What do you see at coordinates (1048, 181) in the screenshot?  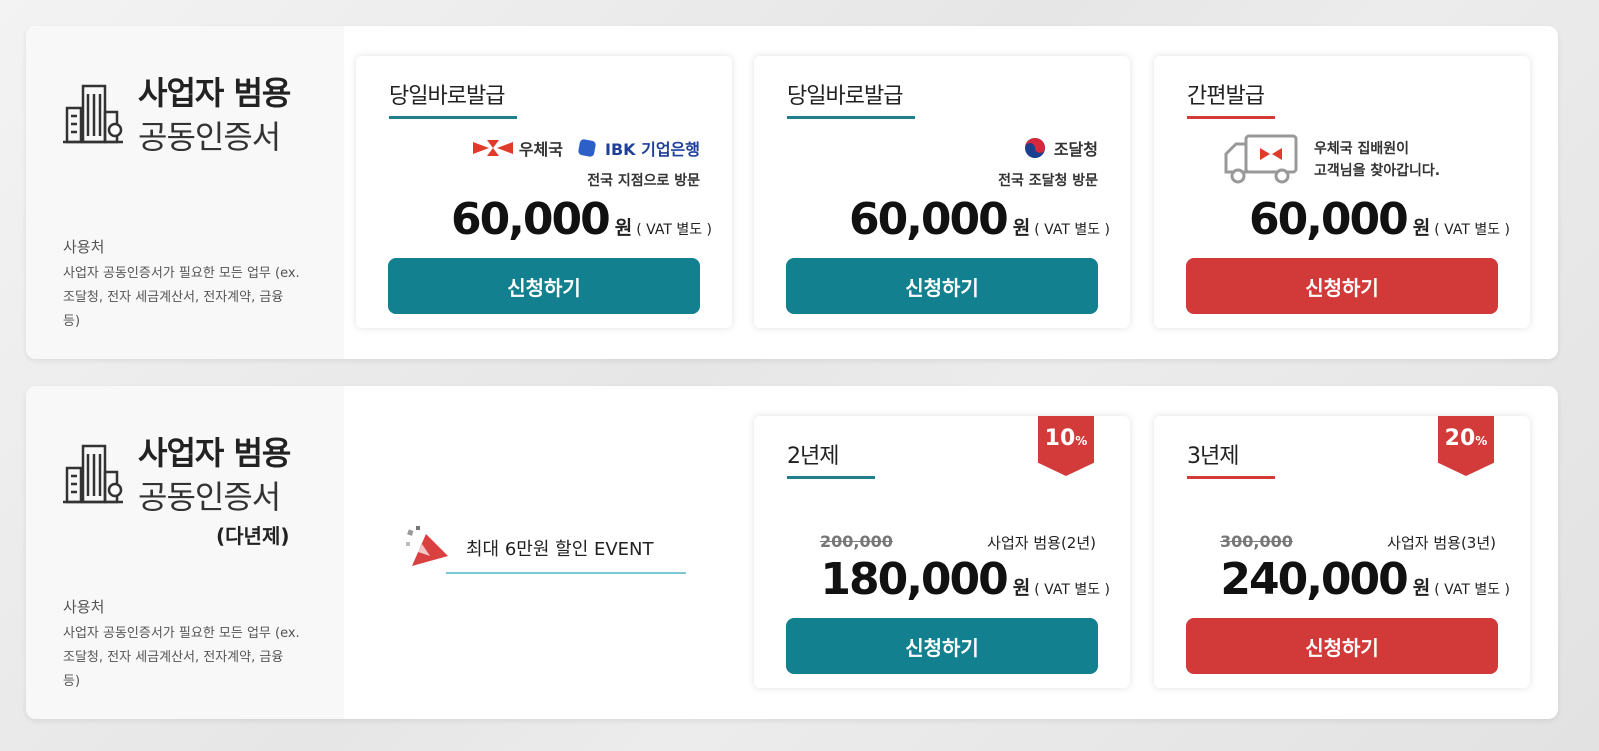 I see `visit-info: 전국 조달청 방문` at bounding box center [1048, 181].